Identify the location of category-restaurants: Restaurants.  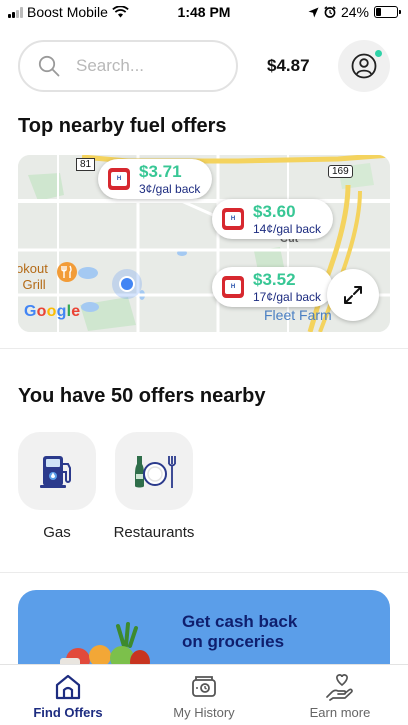
(154, 486).